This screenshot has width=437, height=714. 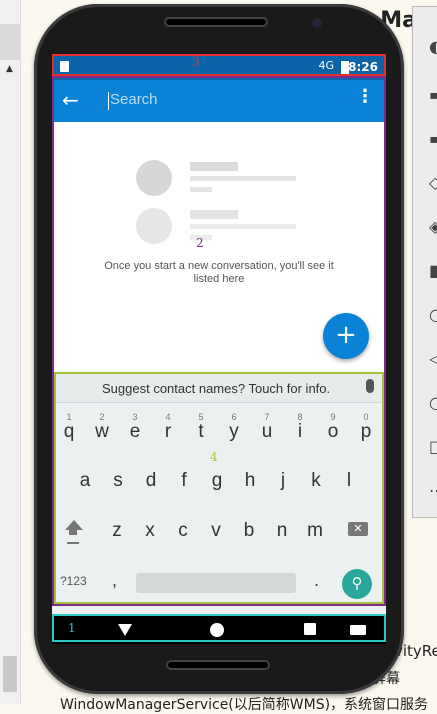 I want to click on volume-up-icon: ▬, so click(x=433, y=94).